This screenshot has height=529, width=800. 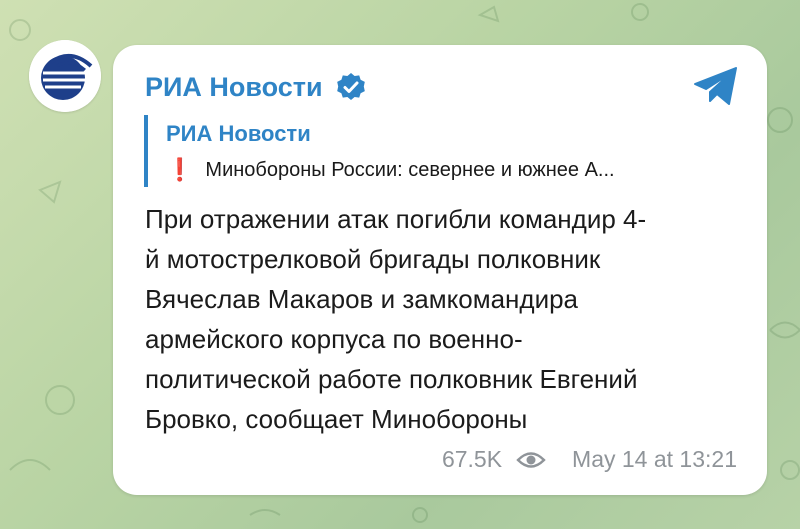 What do you see at coordinates (716, 86) in the screenshot?
I see `telegram-share-icon` at bounding box center [716, 86].